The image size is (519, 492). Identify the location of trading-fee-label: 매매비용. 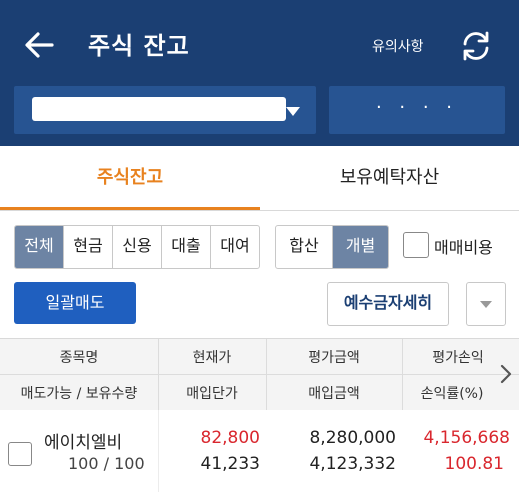
(463, 247).